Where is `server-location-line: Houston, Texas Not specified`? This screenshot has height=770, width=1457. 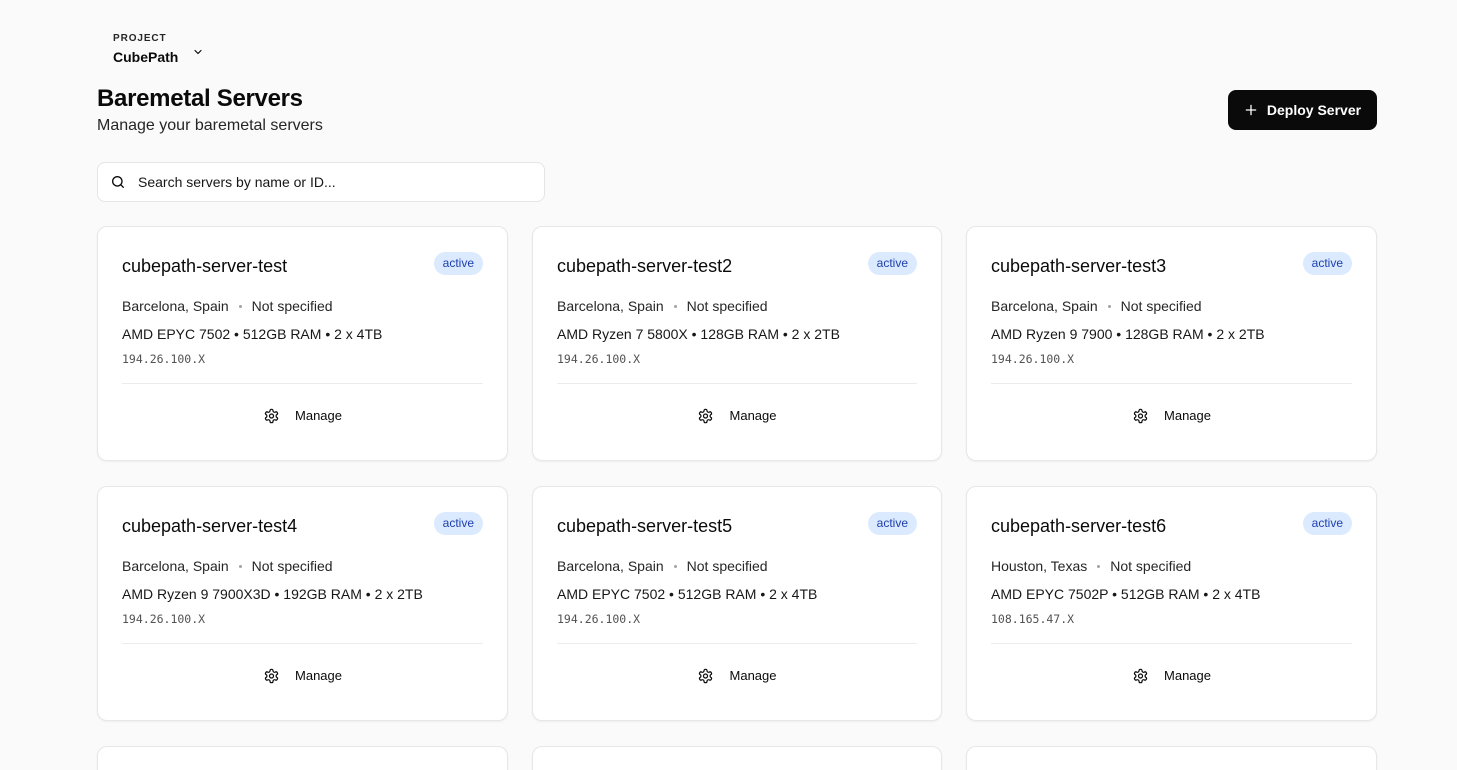 server-location-line: Houston, Texas Not specified is located at coordinates (1091, 566).